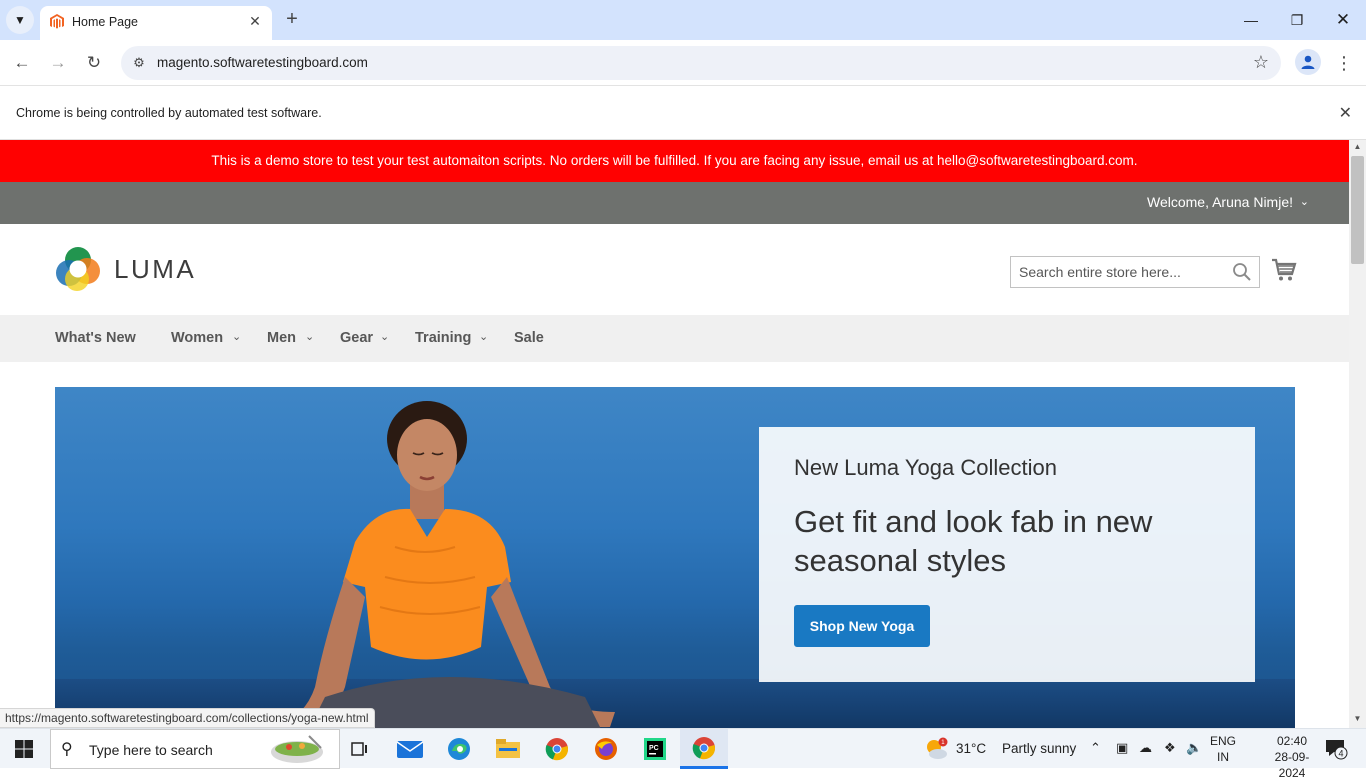  I want to click on svg-text: PC, so click(654, 748).